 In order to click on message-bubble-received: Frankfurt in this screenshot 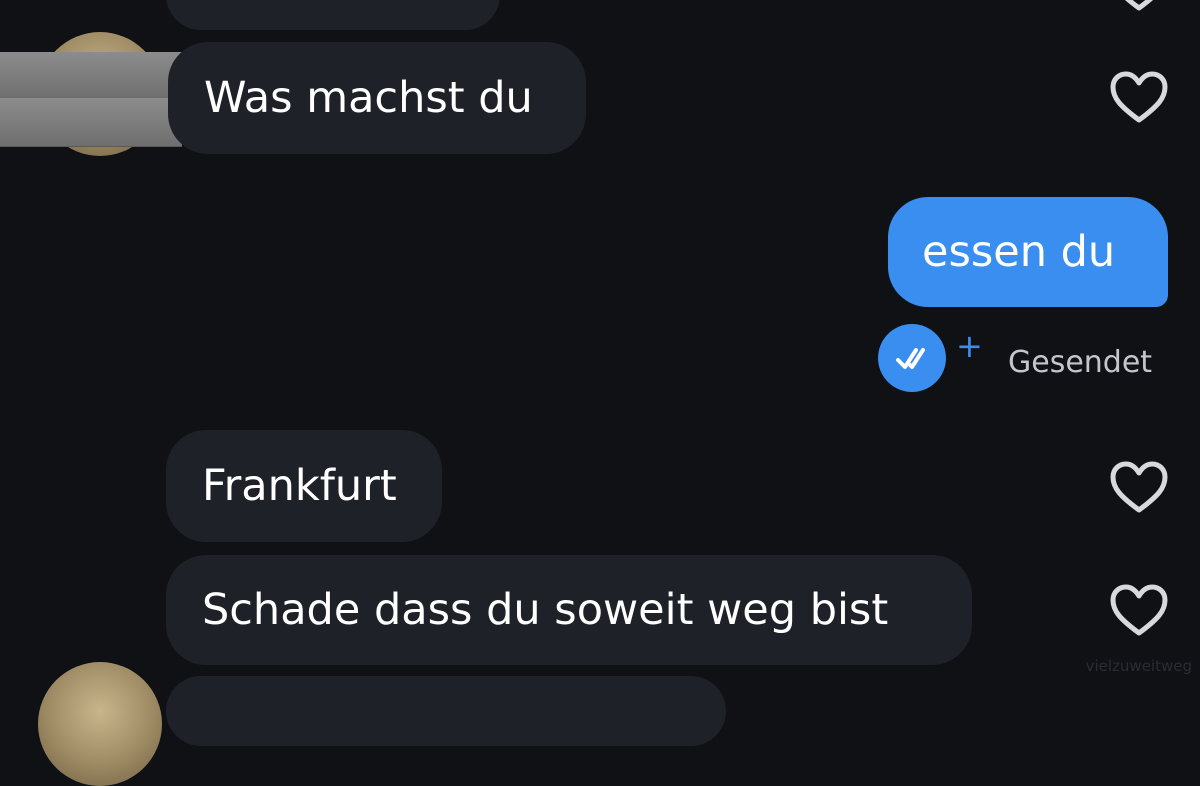, I will do `click(304, 486)`.